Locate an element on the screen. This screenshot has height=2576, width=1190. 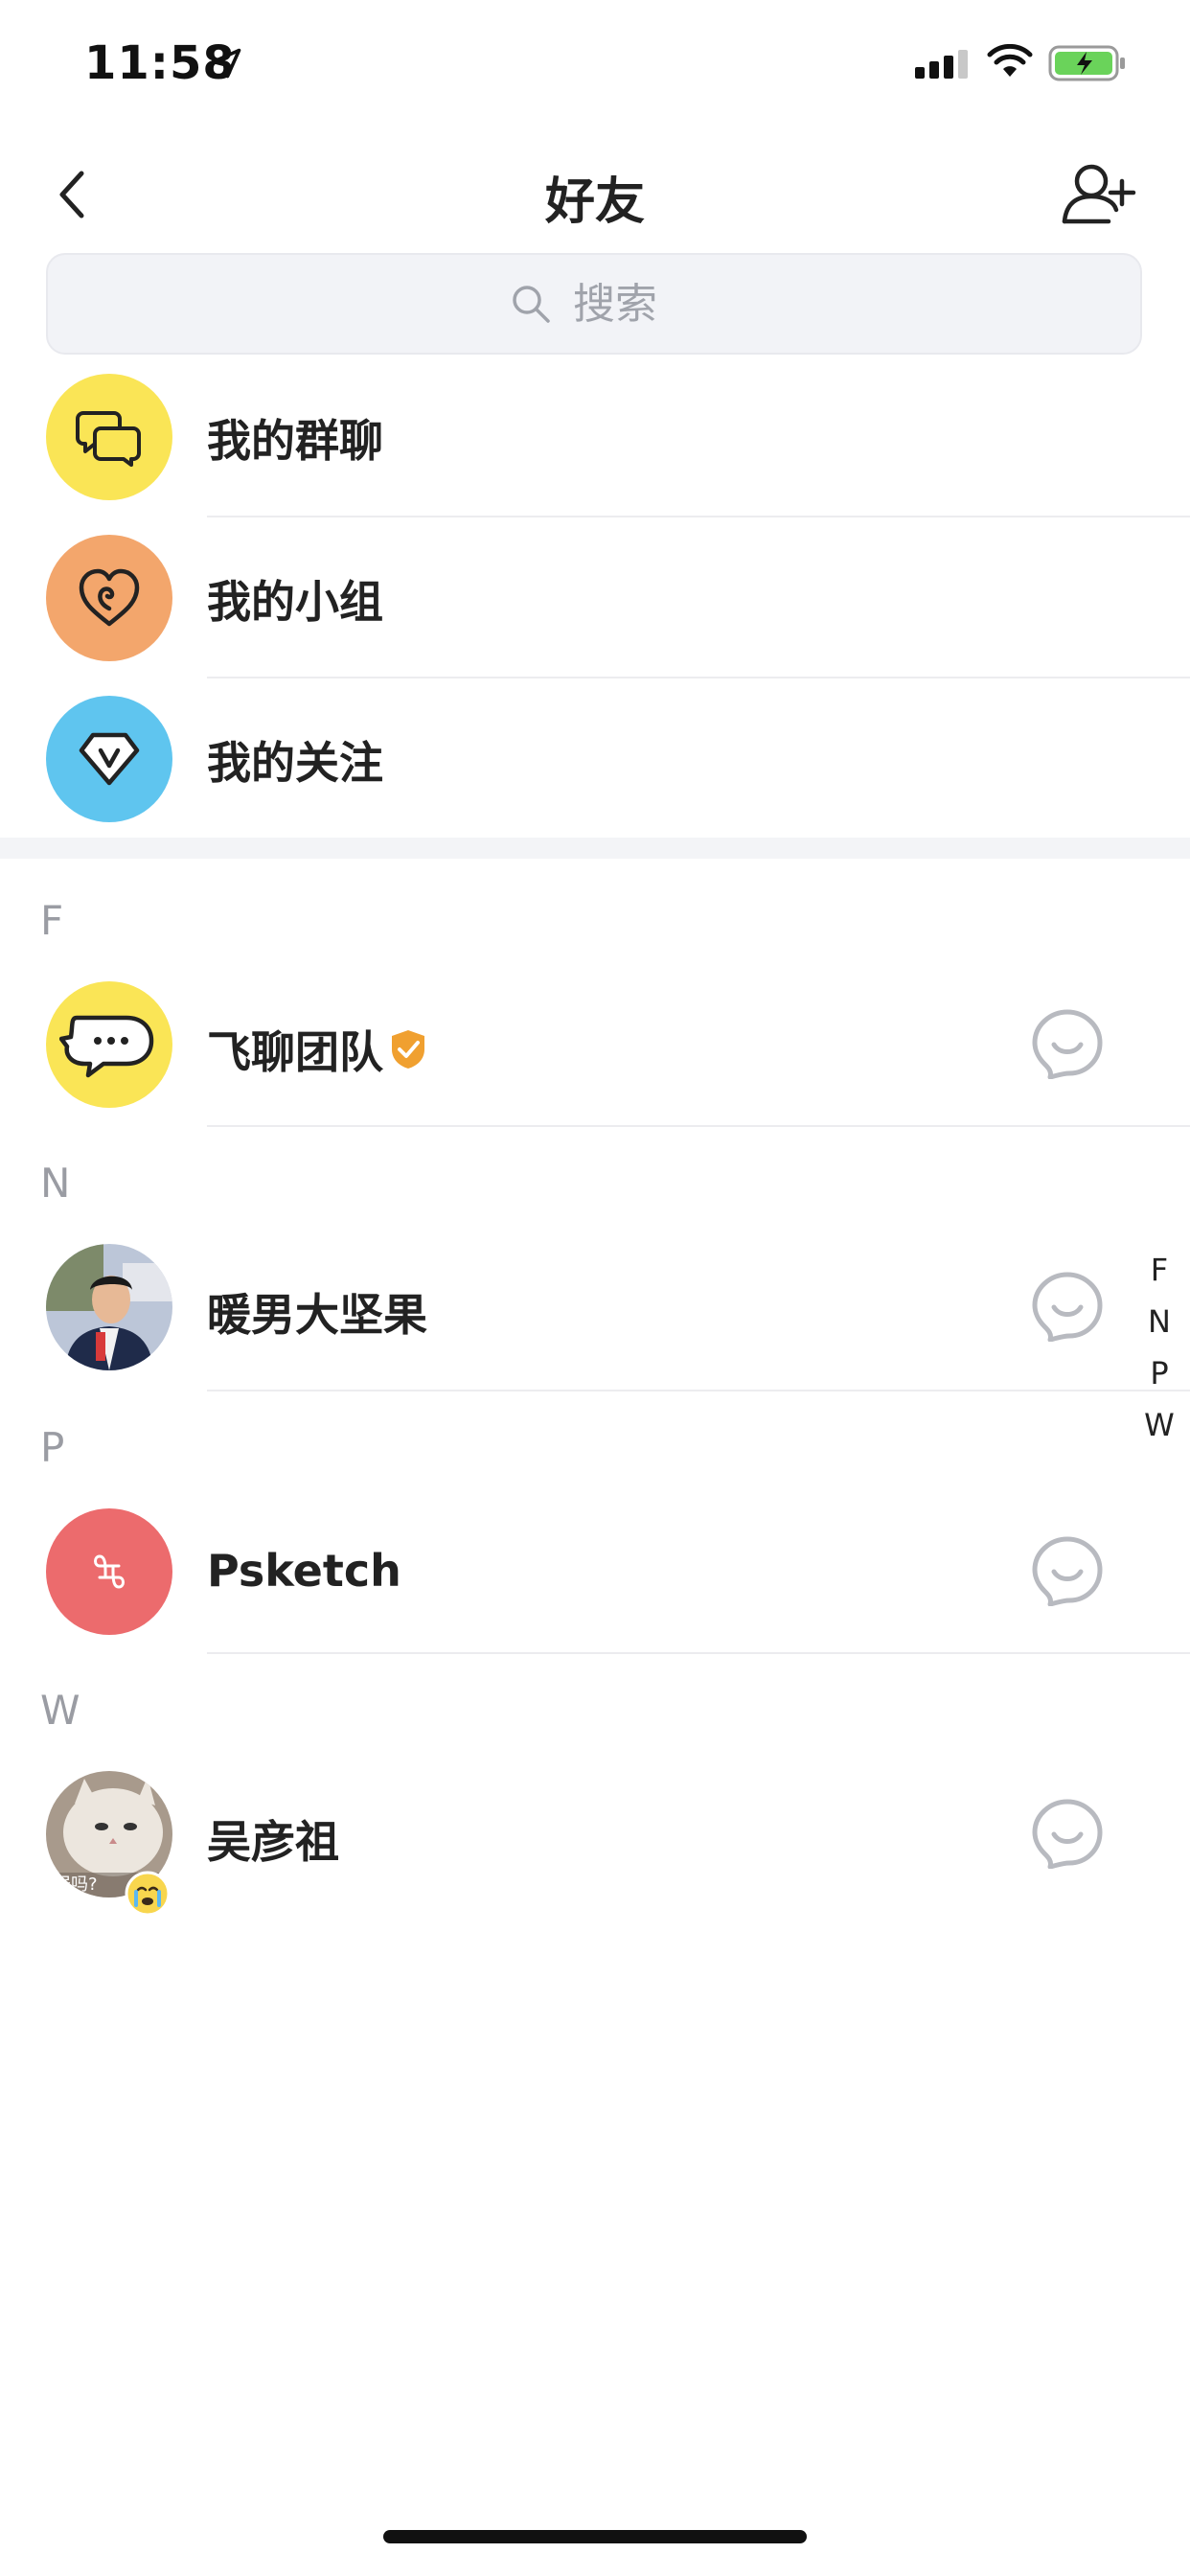
verified-badge-icon is located at coordinates (408, 1049).